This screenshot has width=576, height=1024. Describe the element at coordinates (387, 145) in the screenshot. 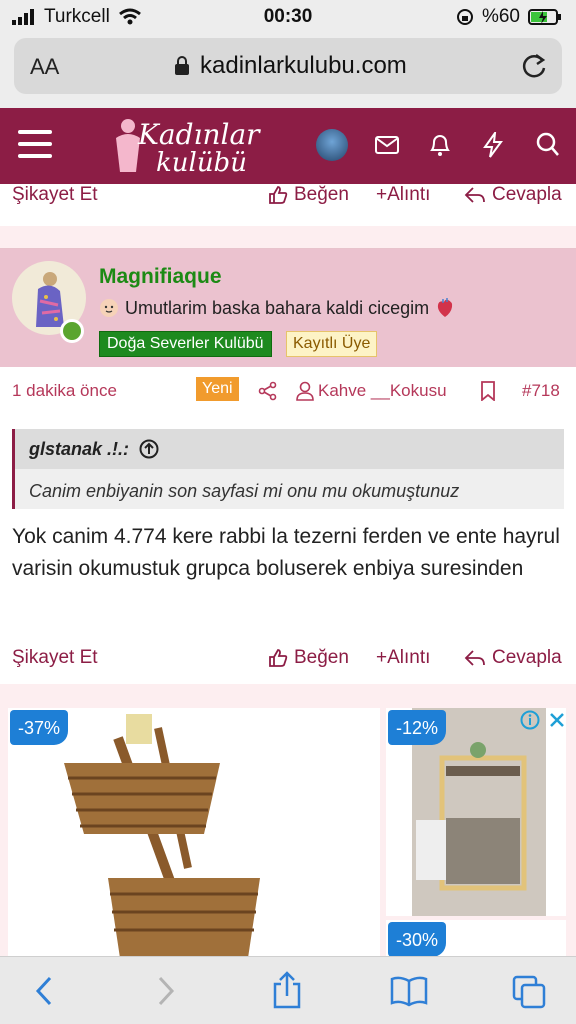

I see `mail-icon` at that location.